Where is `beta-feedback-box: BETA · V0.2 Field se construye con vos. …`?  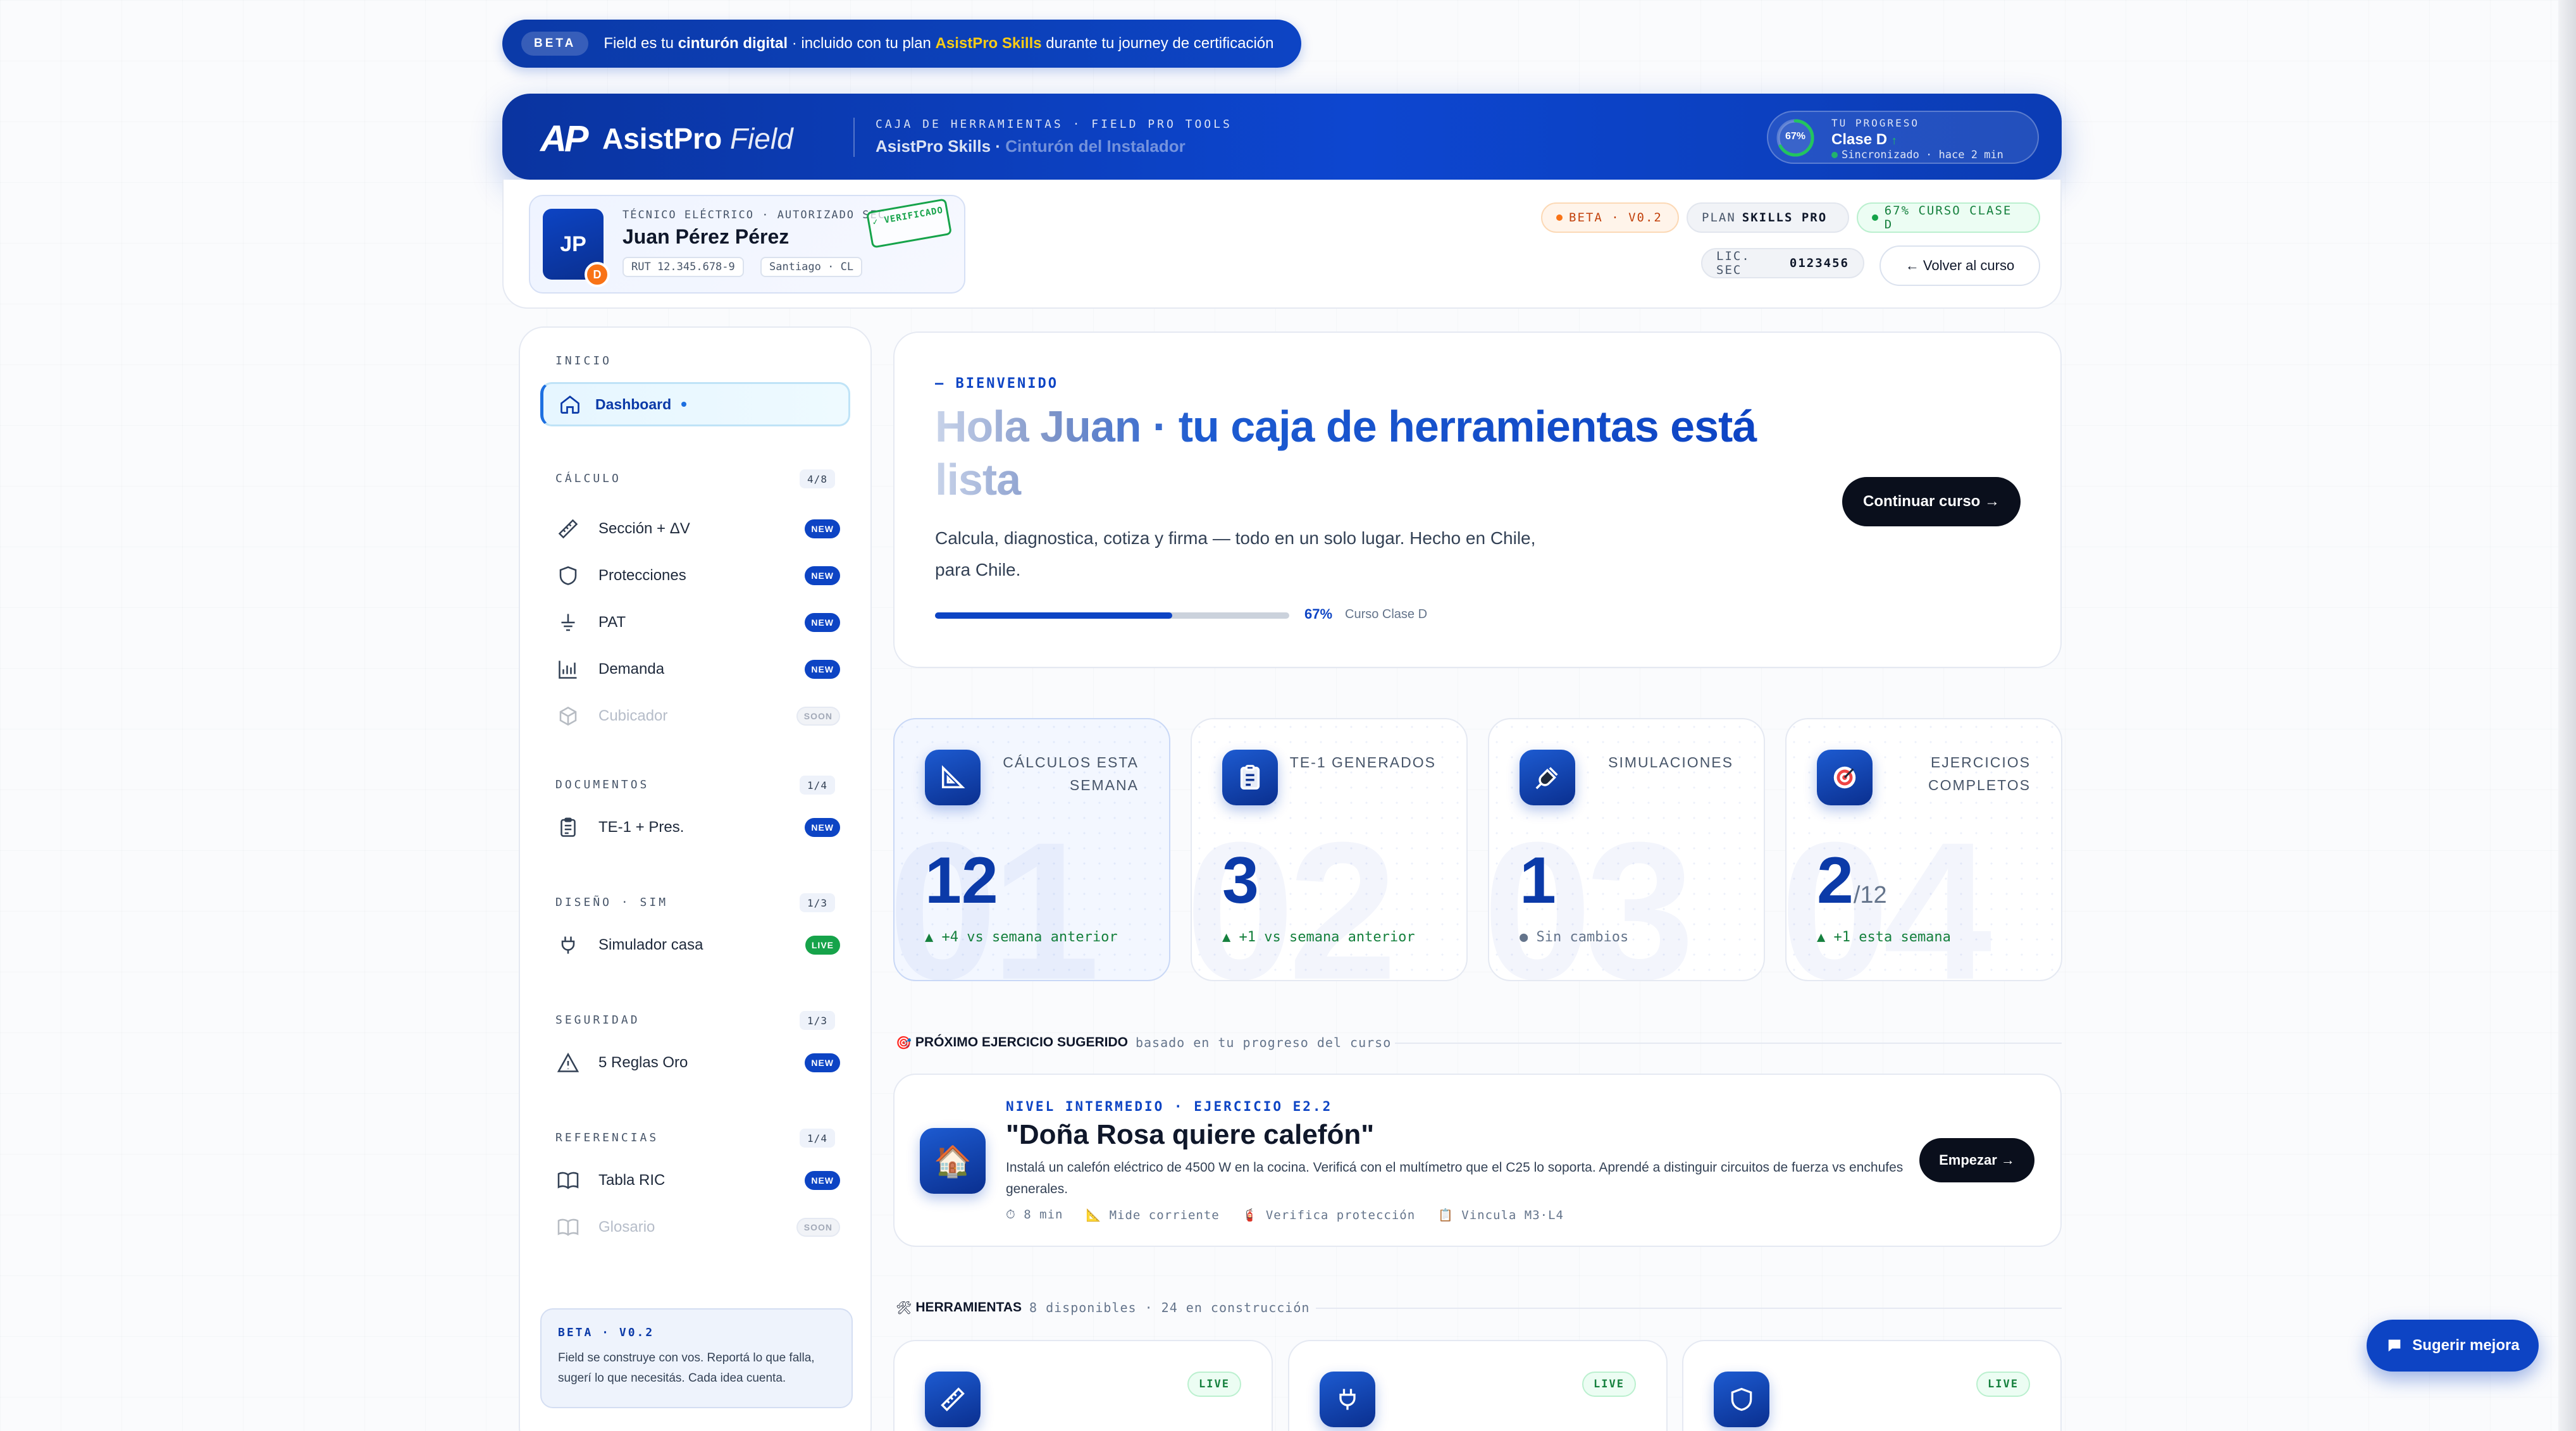 beta-feedback-box: BETA · V0.2 Field se construye con vos. … is located at coordinates (697, 1358).